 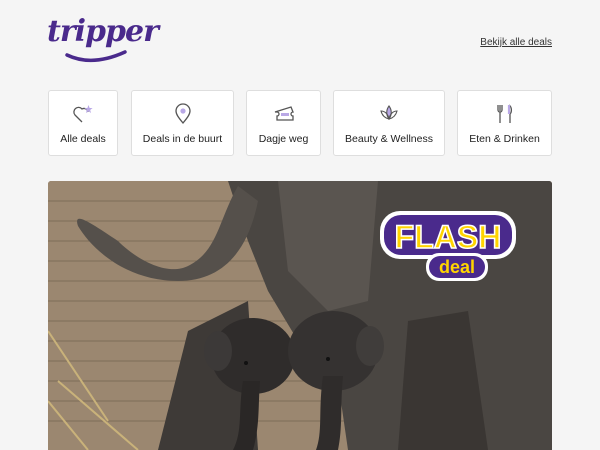 What do you see at coordinates (504, 113) in the screenshot?
I see `fork-knife-icon` at bounding box center [504, 113].